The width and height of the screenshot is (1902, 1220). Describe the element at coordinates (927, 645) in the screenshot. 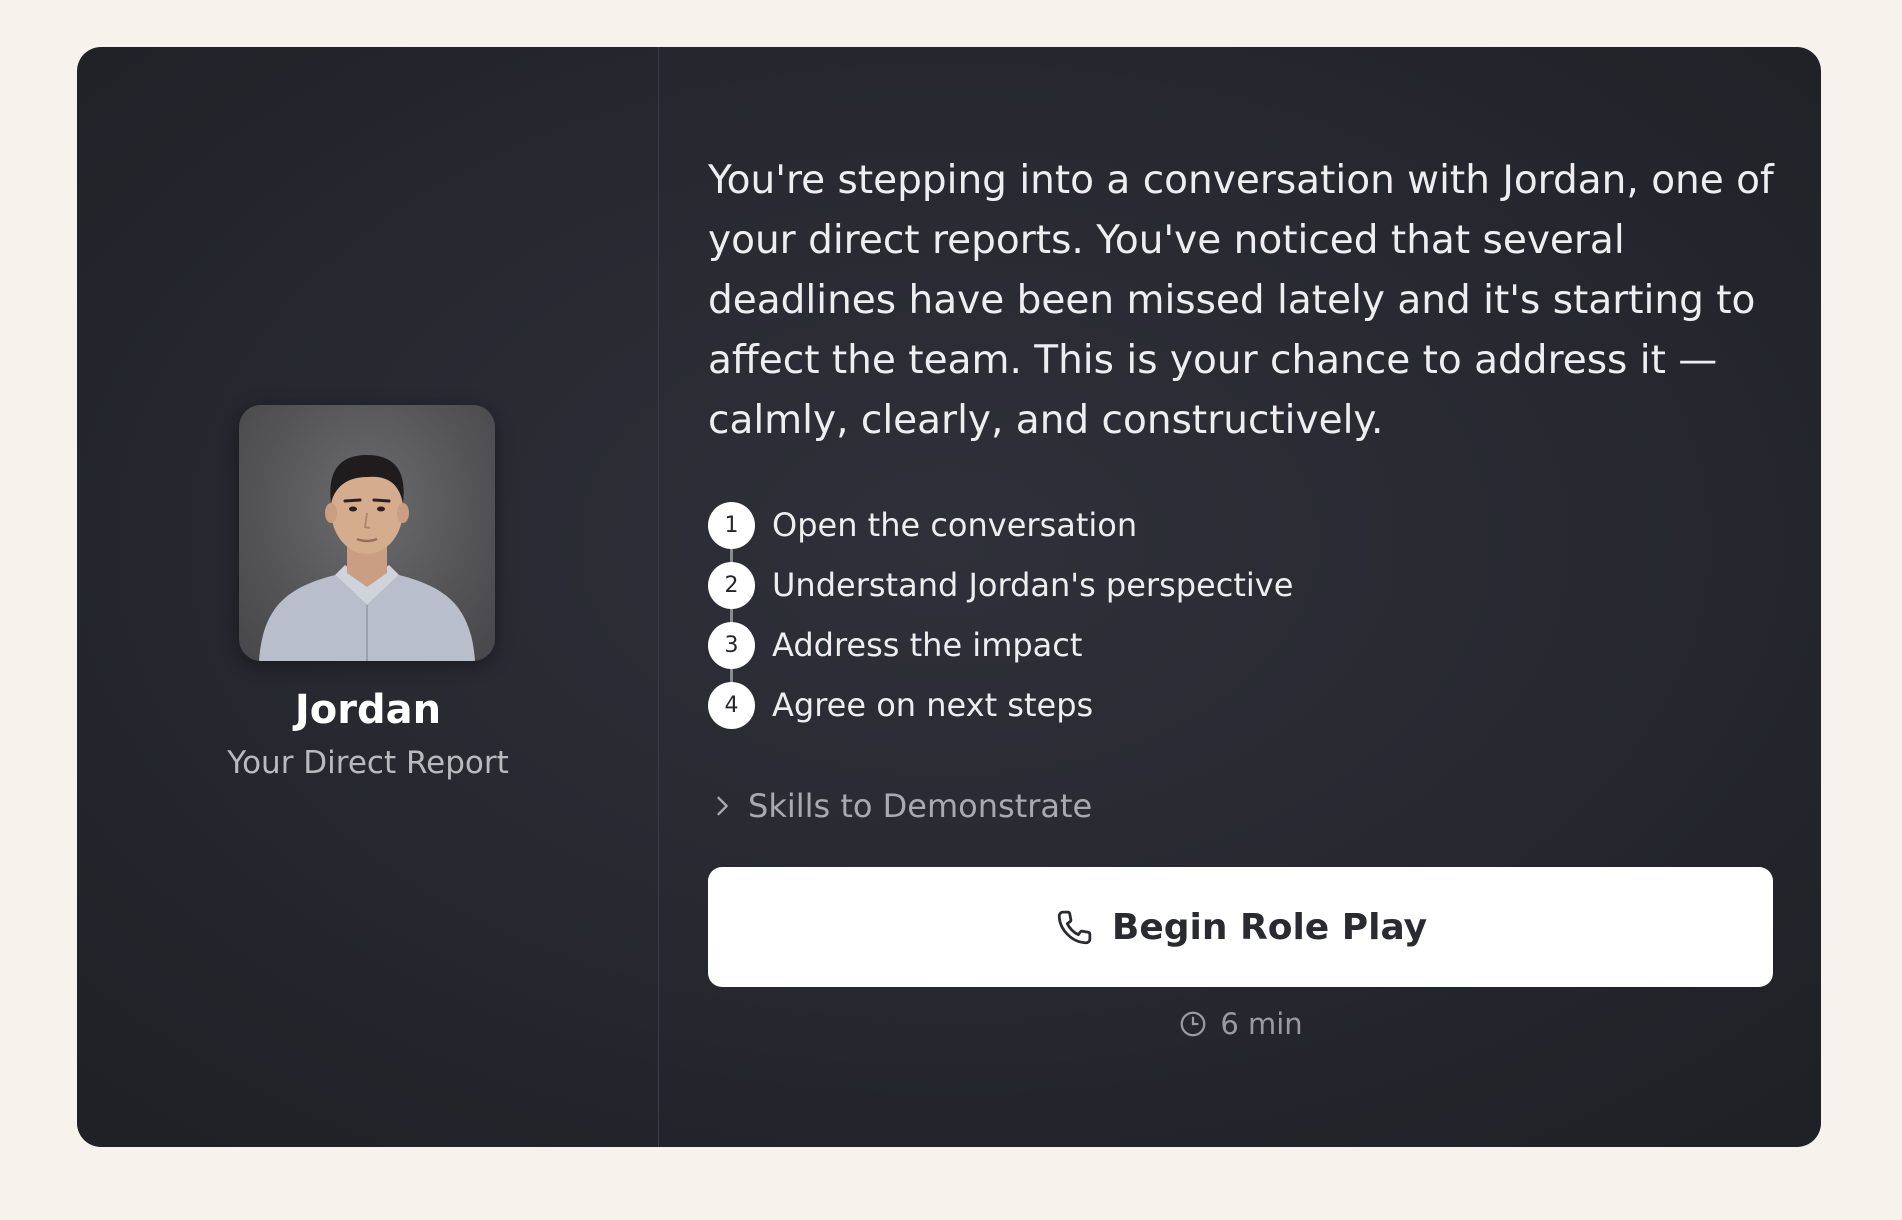

I see `step-label: Address the impact` at that location.